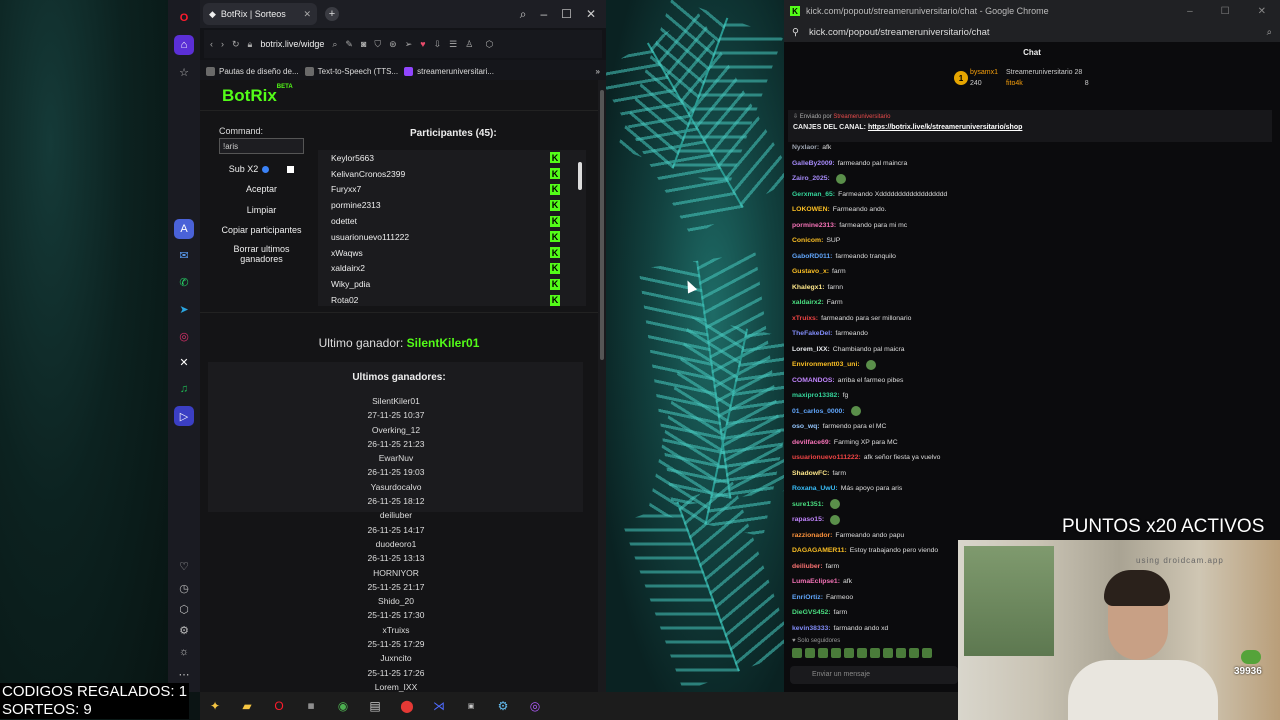  I want to click on zoom-icon: ⌕, so click(334, 44).